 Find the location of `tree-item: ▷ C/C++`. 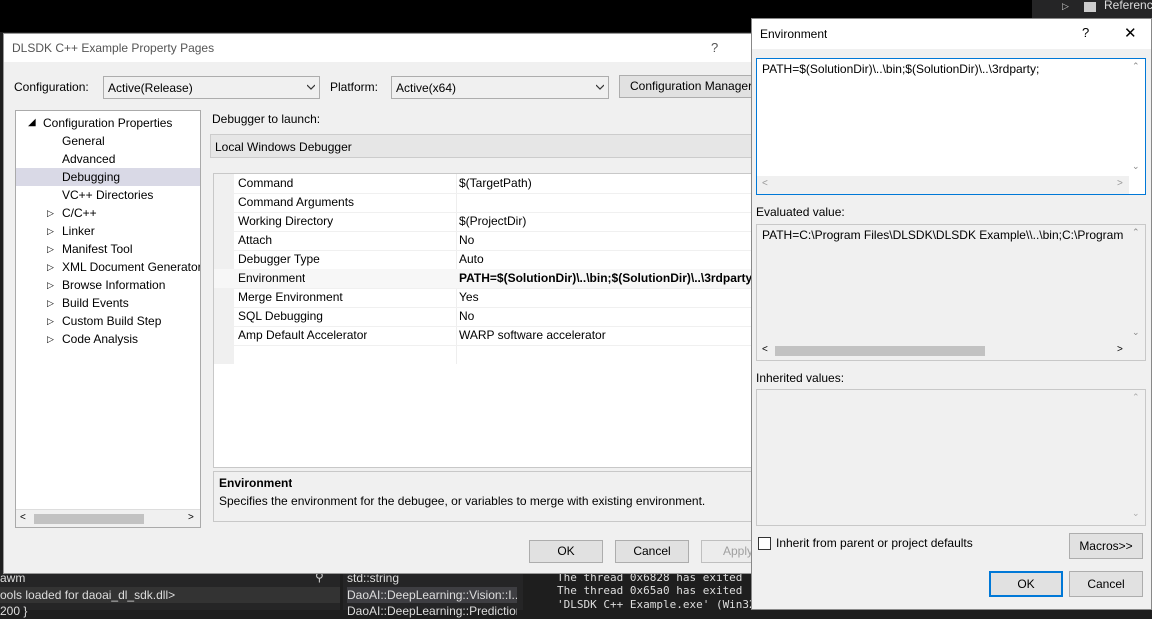

tree-item: ▷ C/C++ is located at coordinates (108, 213).